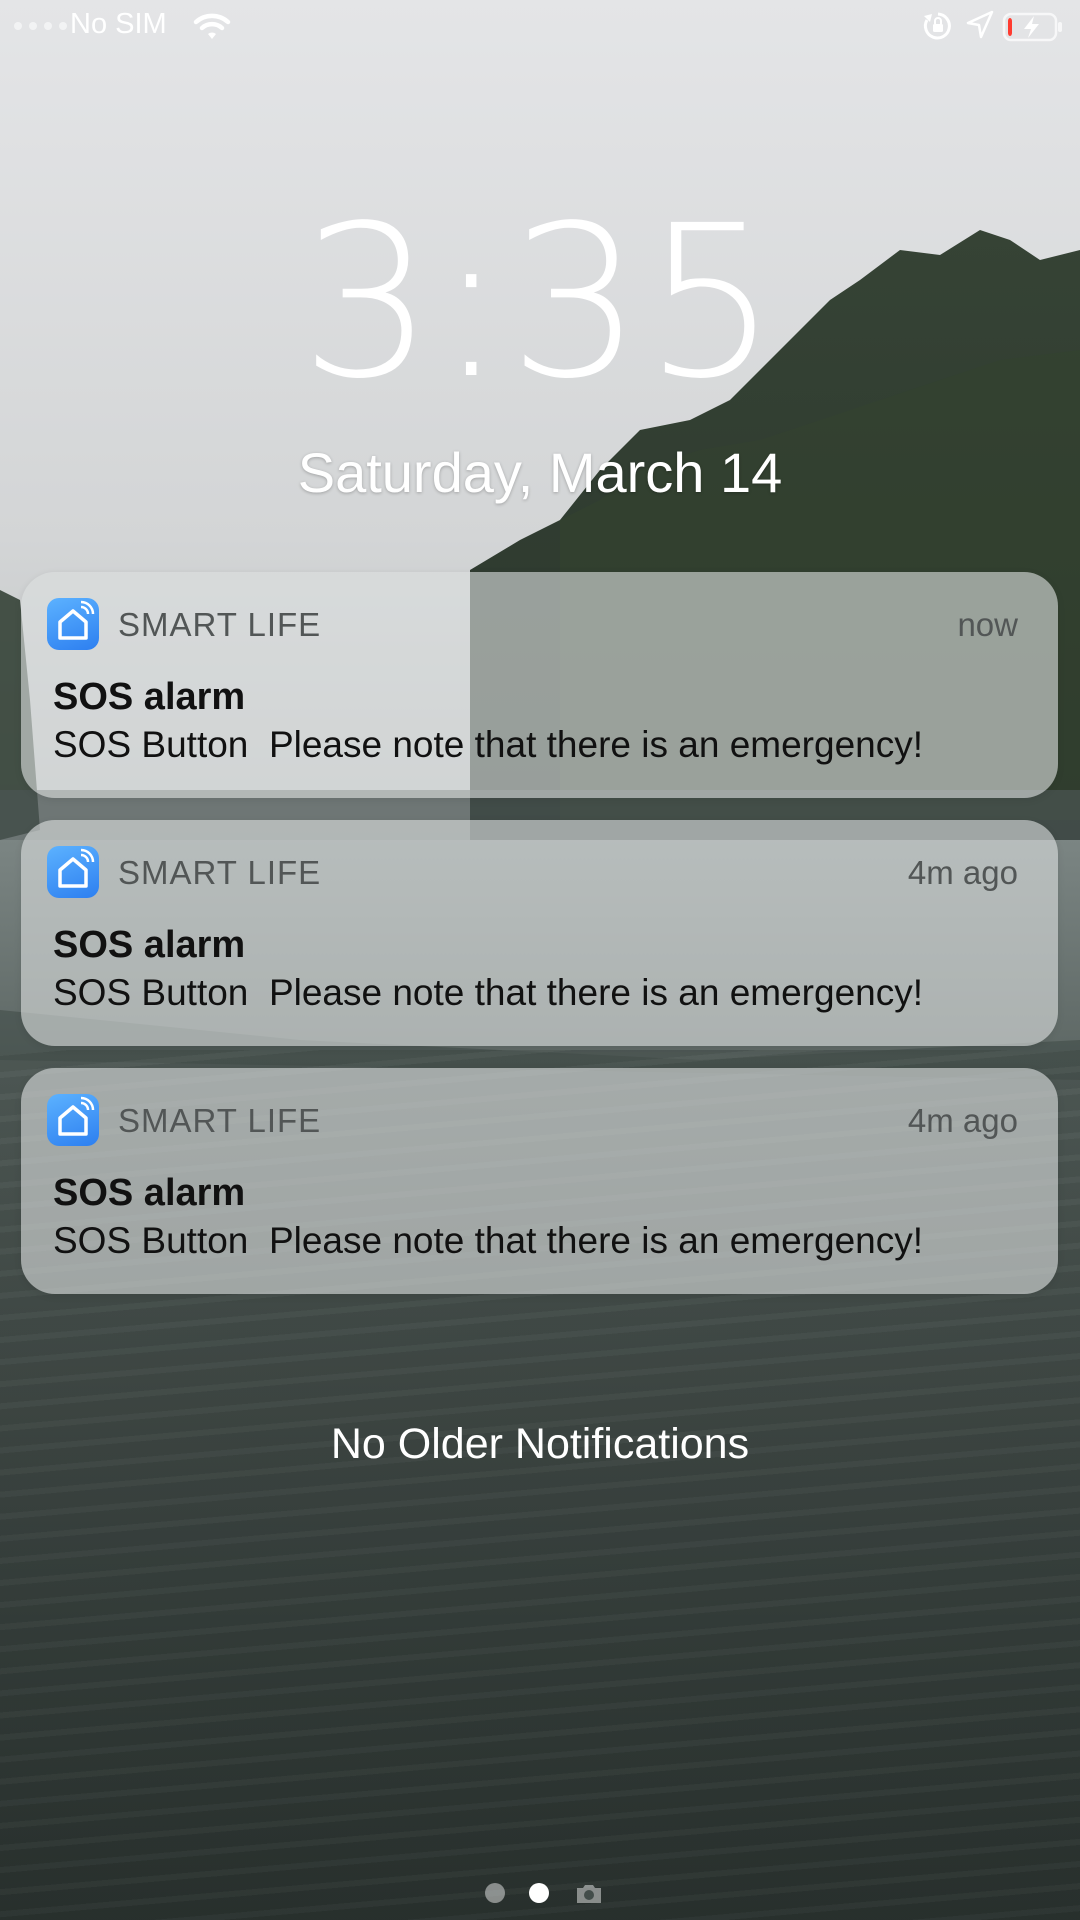 Image resolution: width=1080 pixels, height=1920 pixels. Describe the element at coordinates (118, 24) in the screenshot. I see `carrier-label: No SIM` at that location.